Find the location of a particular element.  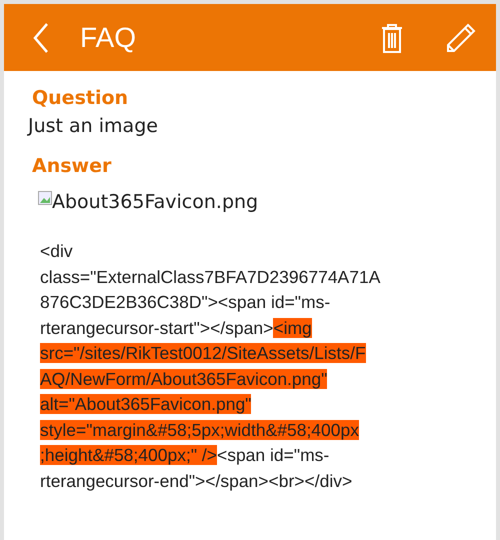

field-value: Just an image is located at coordinates (93, 126).